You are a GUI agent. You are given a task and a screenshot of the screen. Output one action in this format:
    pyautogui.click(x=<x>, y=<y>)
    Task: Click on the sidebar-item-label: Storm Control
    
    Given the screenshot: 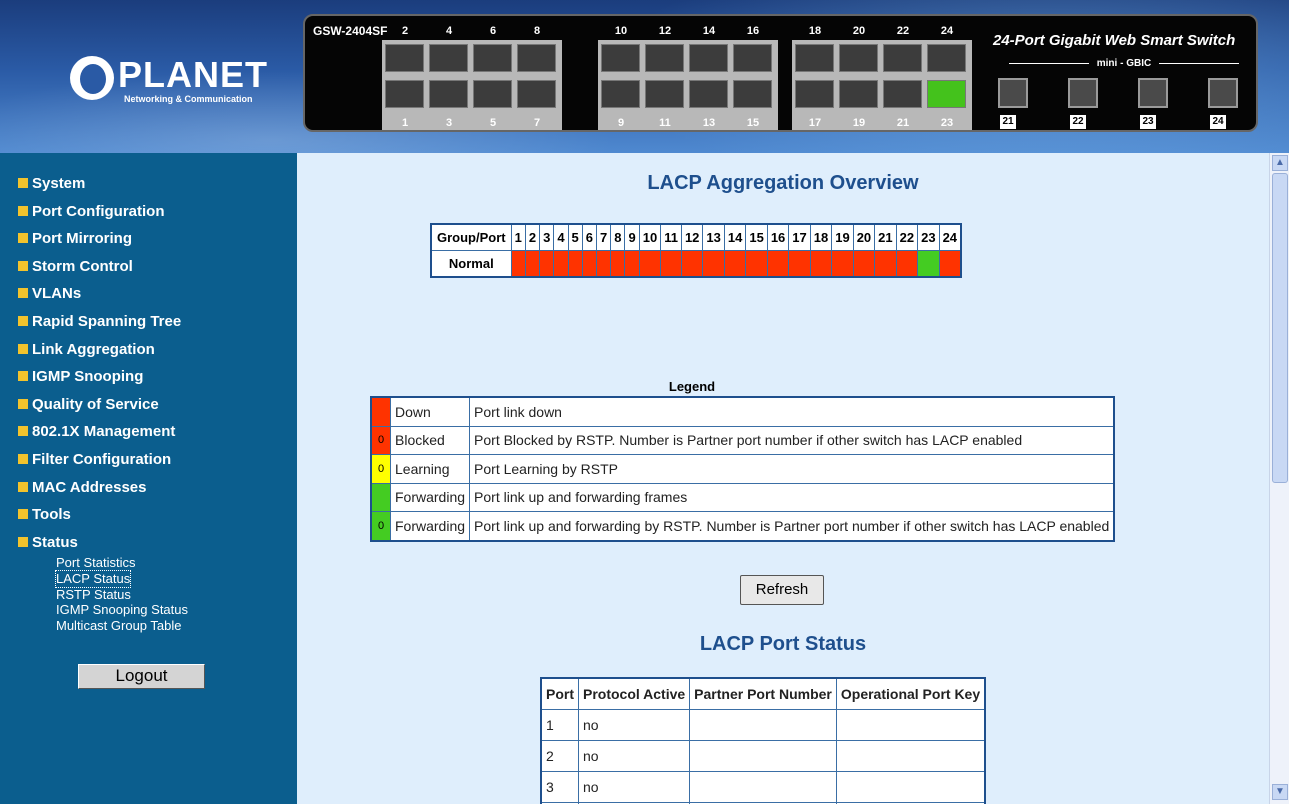 What is the action you would take?
    pyautogui.click(x=82, y=266)
    